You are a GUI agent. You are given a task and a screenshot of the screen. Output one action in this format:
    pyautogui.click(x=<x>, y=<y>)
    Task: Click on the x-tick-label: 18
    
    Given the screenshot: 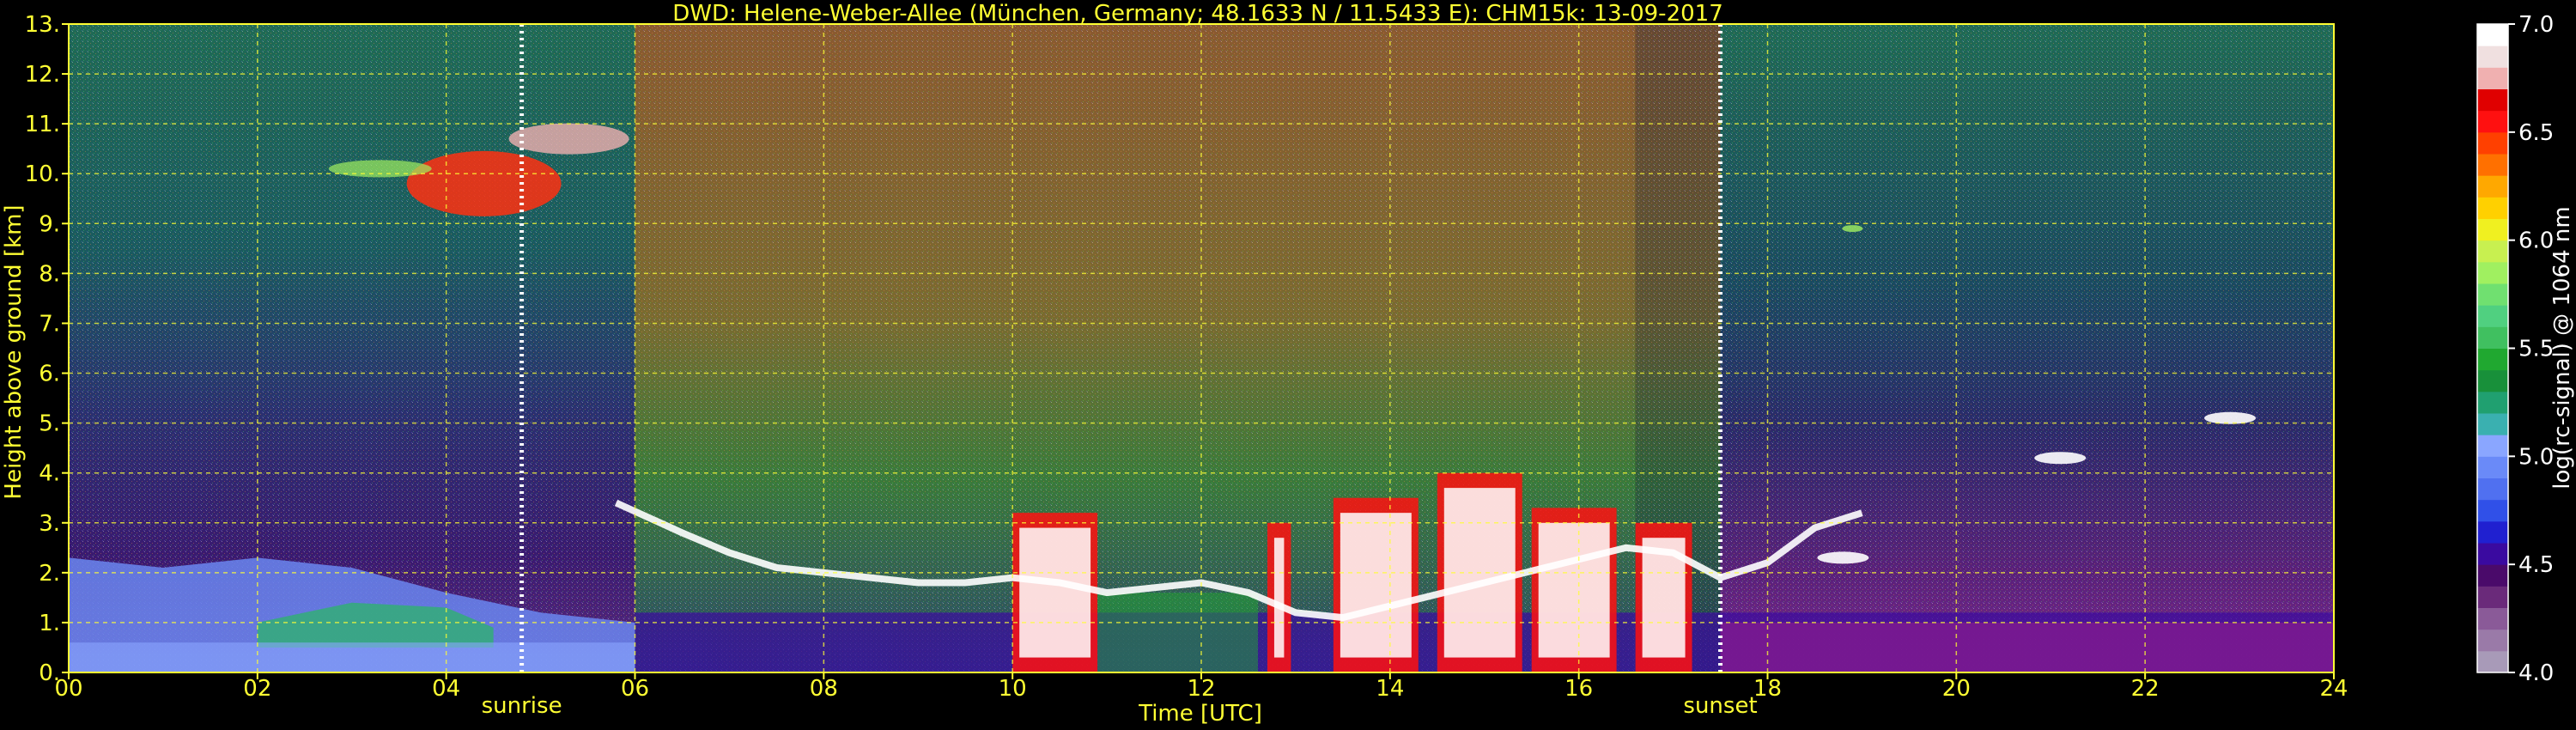 What is the action you would take?
    pyautogui.click(x=1768, y=689)
    